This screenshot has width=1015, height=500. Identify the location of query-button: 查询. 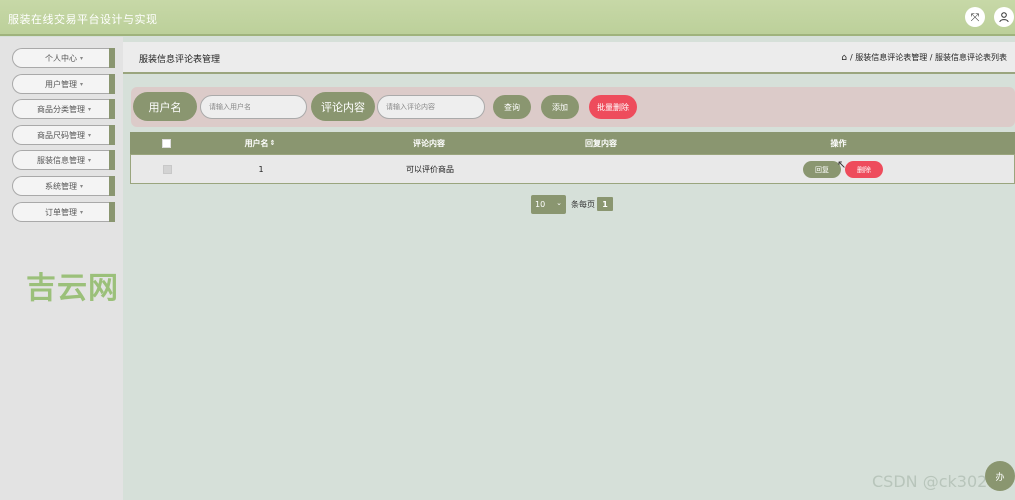
(512, 107).